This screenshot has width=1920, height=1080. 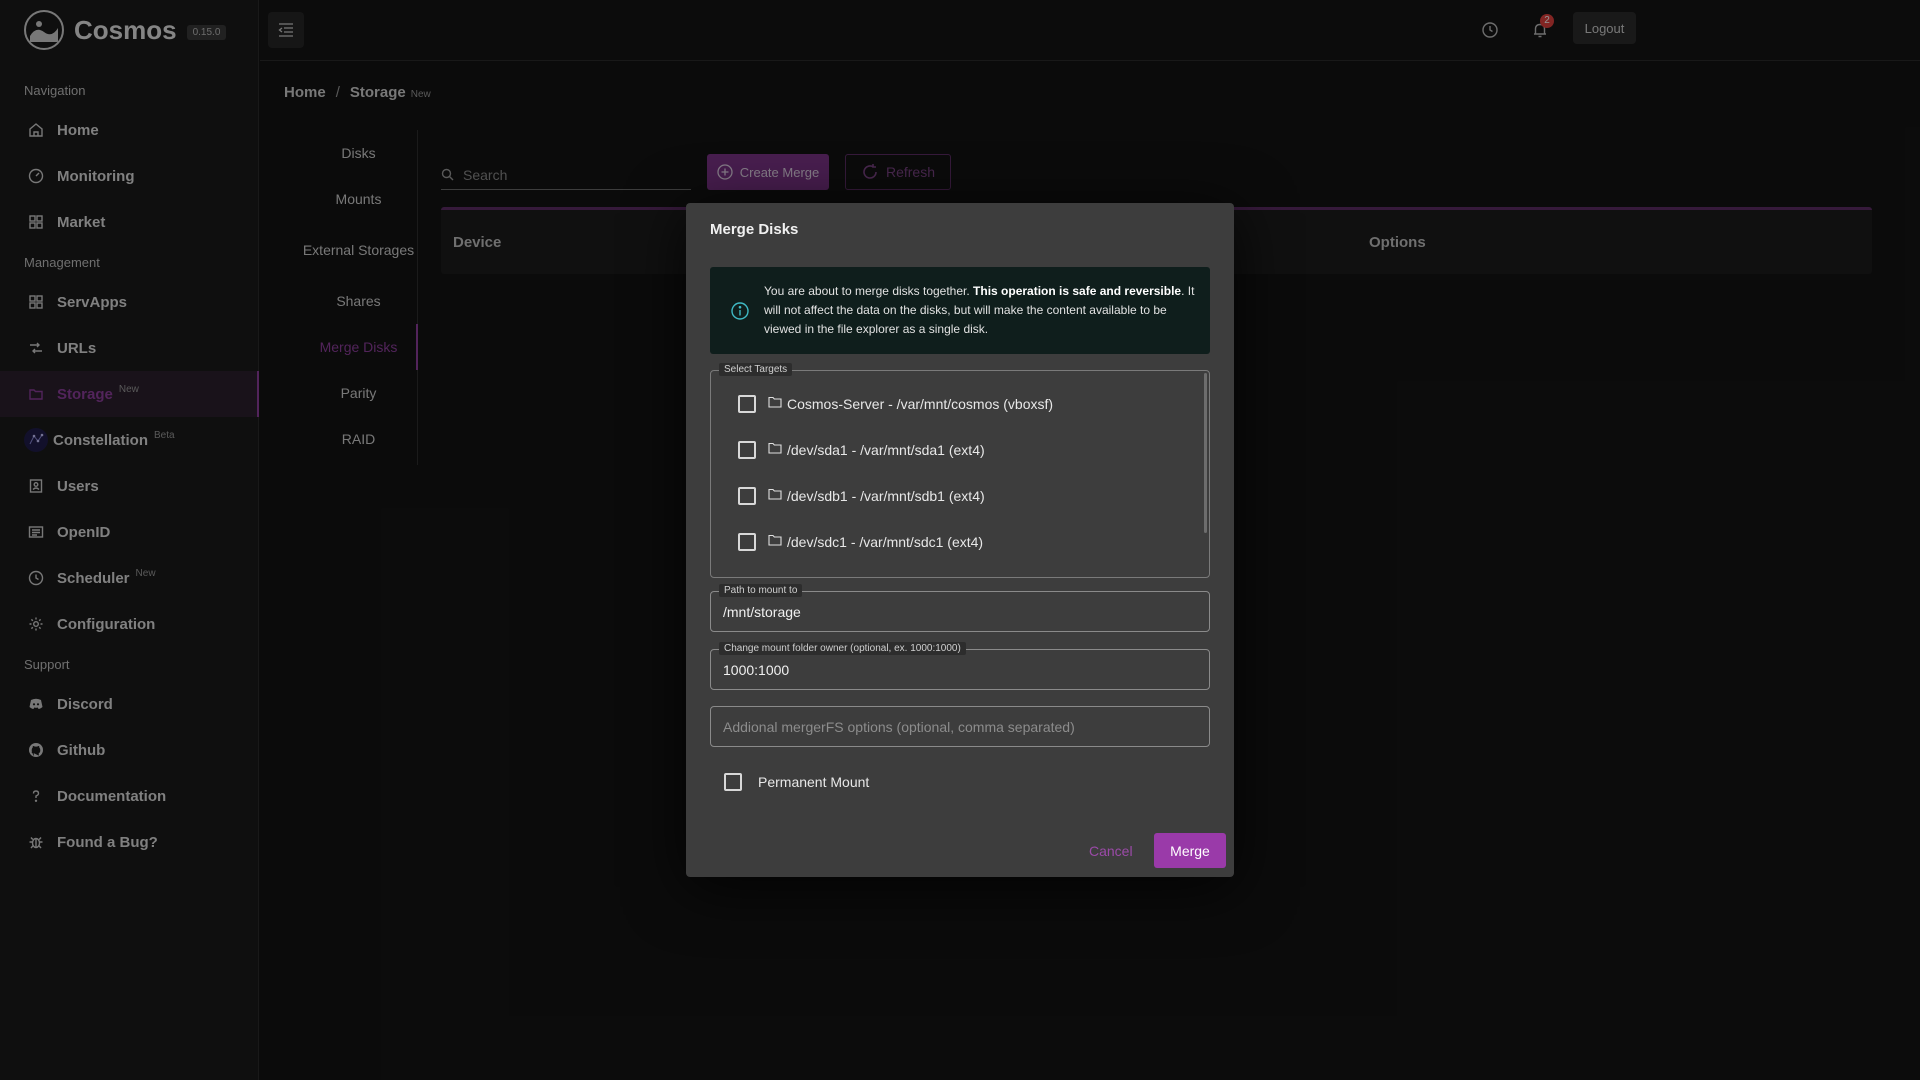 What do you see at coordinates (761, 590) in the screenshot?
I see `mount-path-label: Path to mount to` at bounding box center [761, 590].